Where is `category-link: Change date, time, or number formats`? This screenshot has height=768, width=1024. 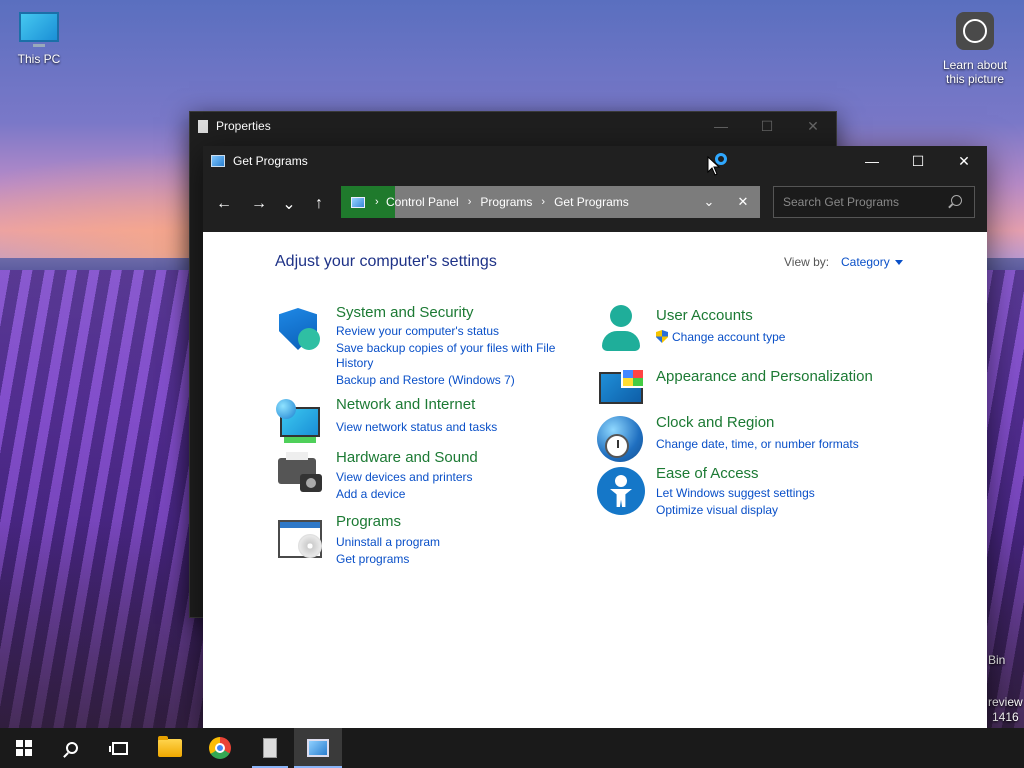
category-link: Change date, time, or number formats is located at coordinates (757, 444).